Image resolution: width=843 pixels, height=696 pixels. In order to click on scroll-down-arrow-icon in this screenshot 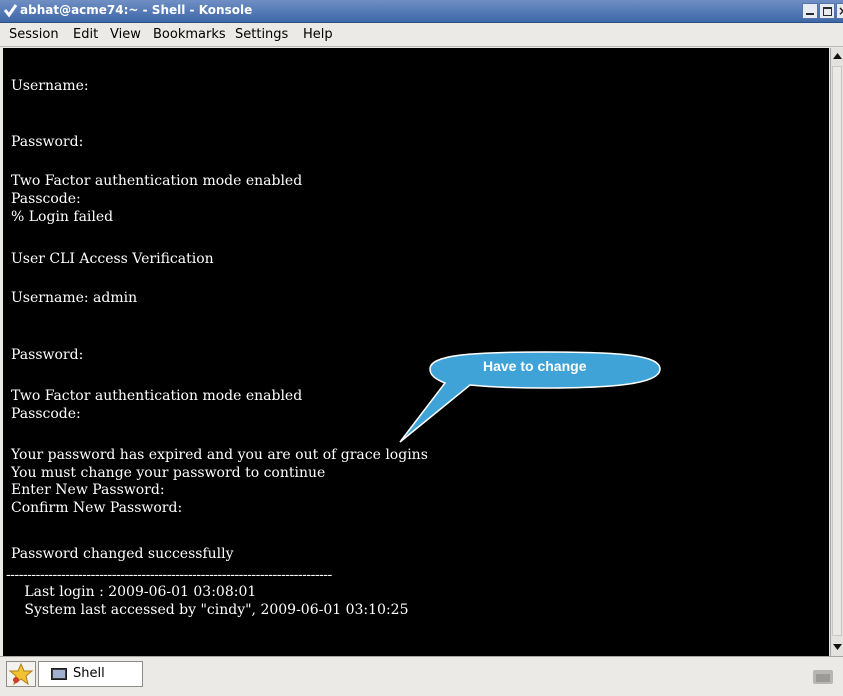, I will do `click(837, 647)`.